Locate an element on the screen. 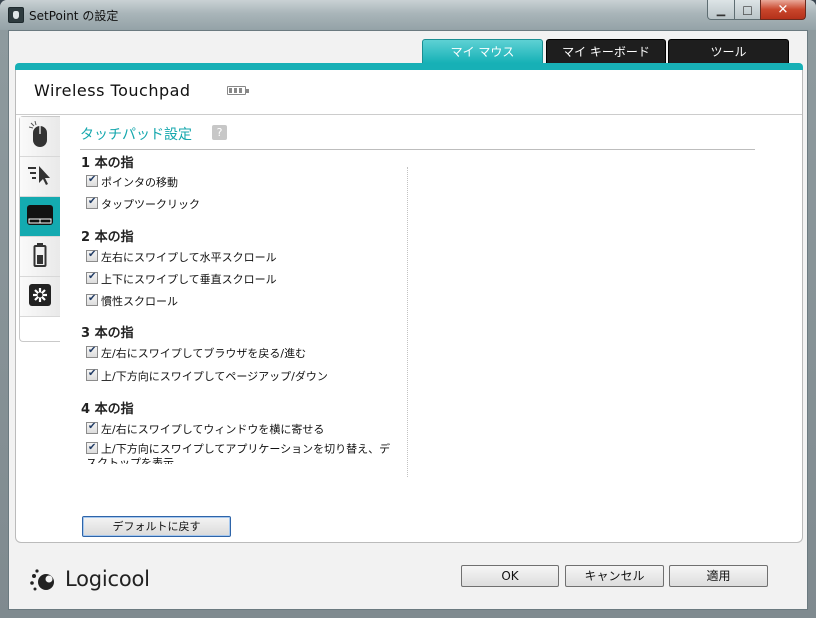 This screenshot has width=816, height=618. cancel-button: キャンセル is located at coordinates (614, 576).